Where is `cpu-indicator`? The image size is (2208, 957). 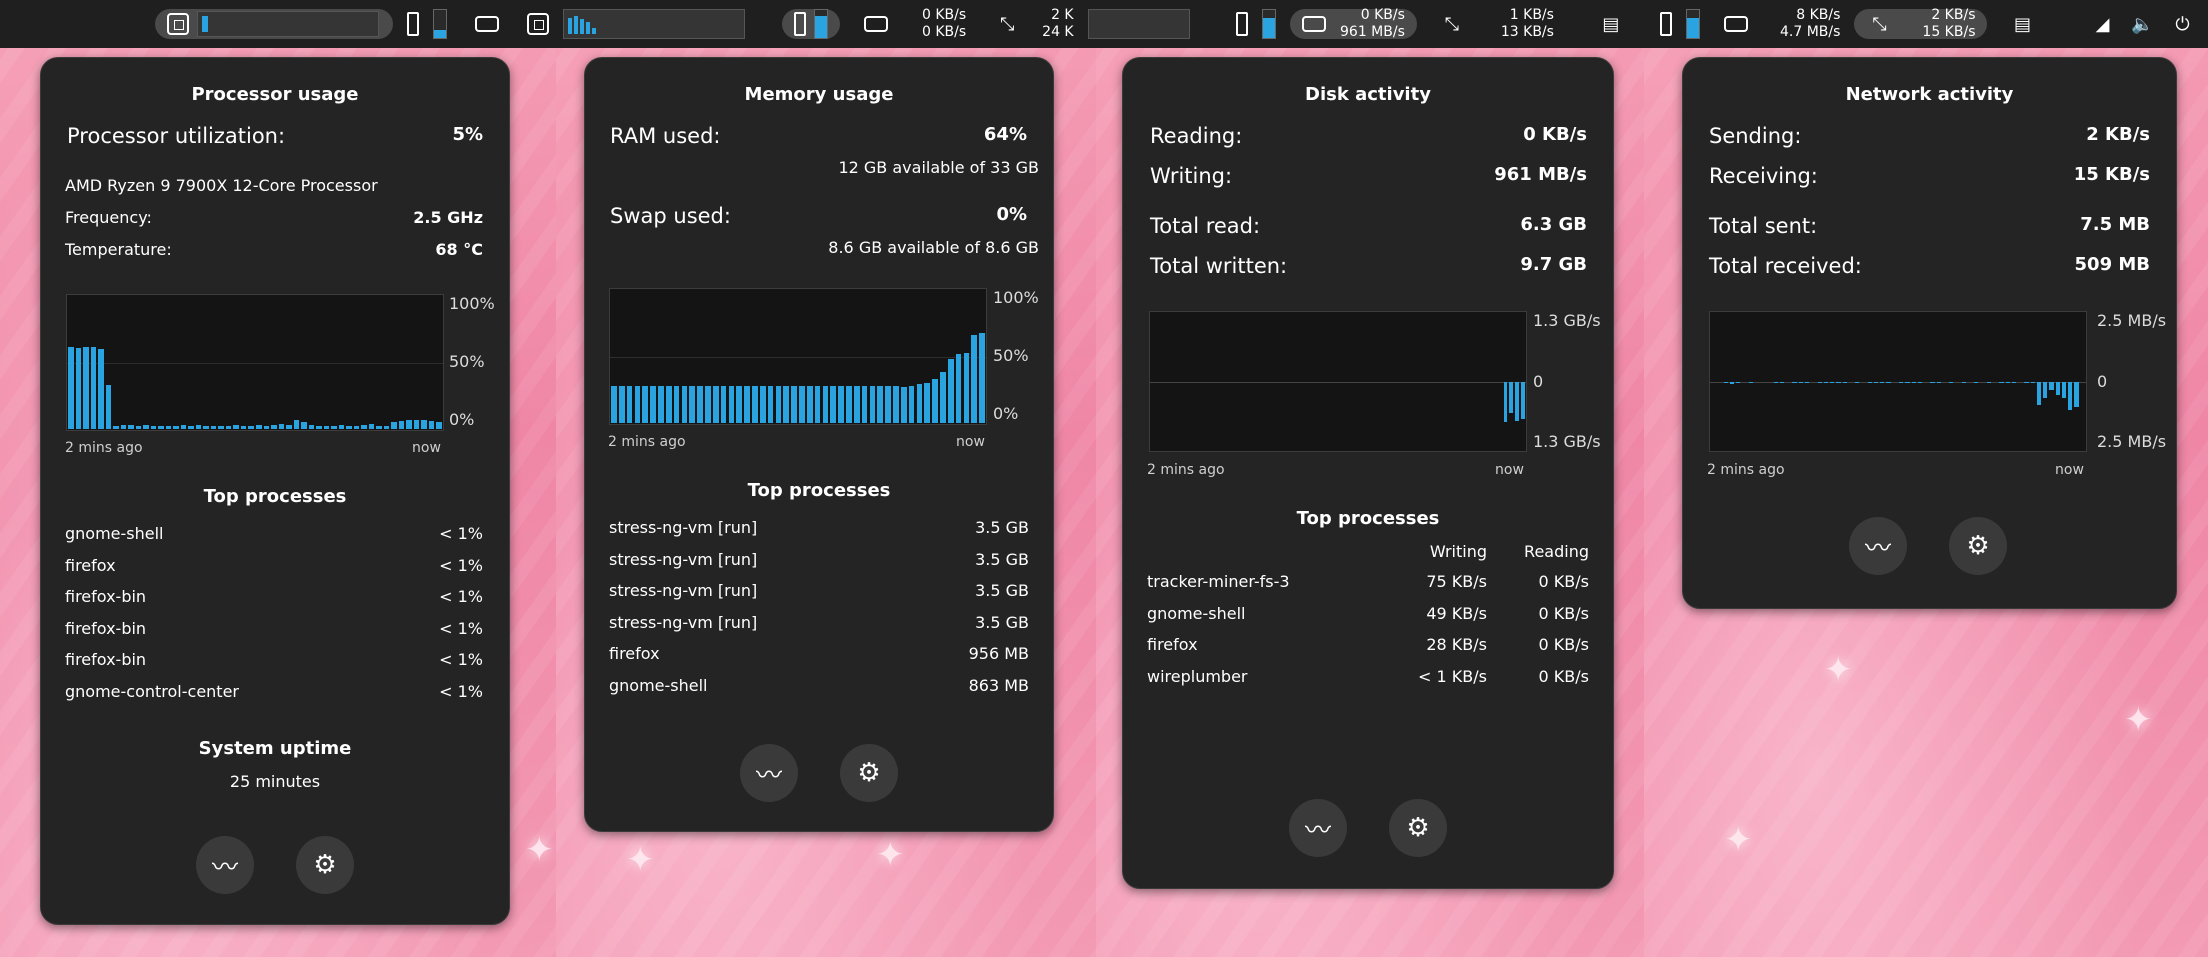
cpu-indicator is located at coordinates (274, 24).